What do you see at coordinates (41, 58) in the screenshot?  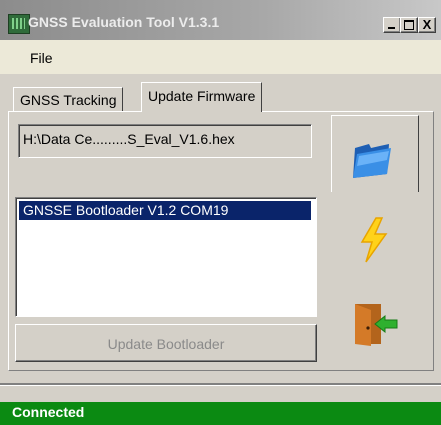 I see `menu-file: File` at bounding box center [41, 58].